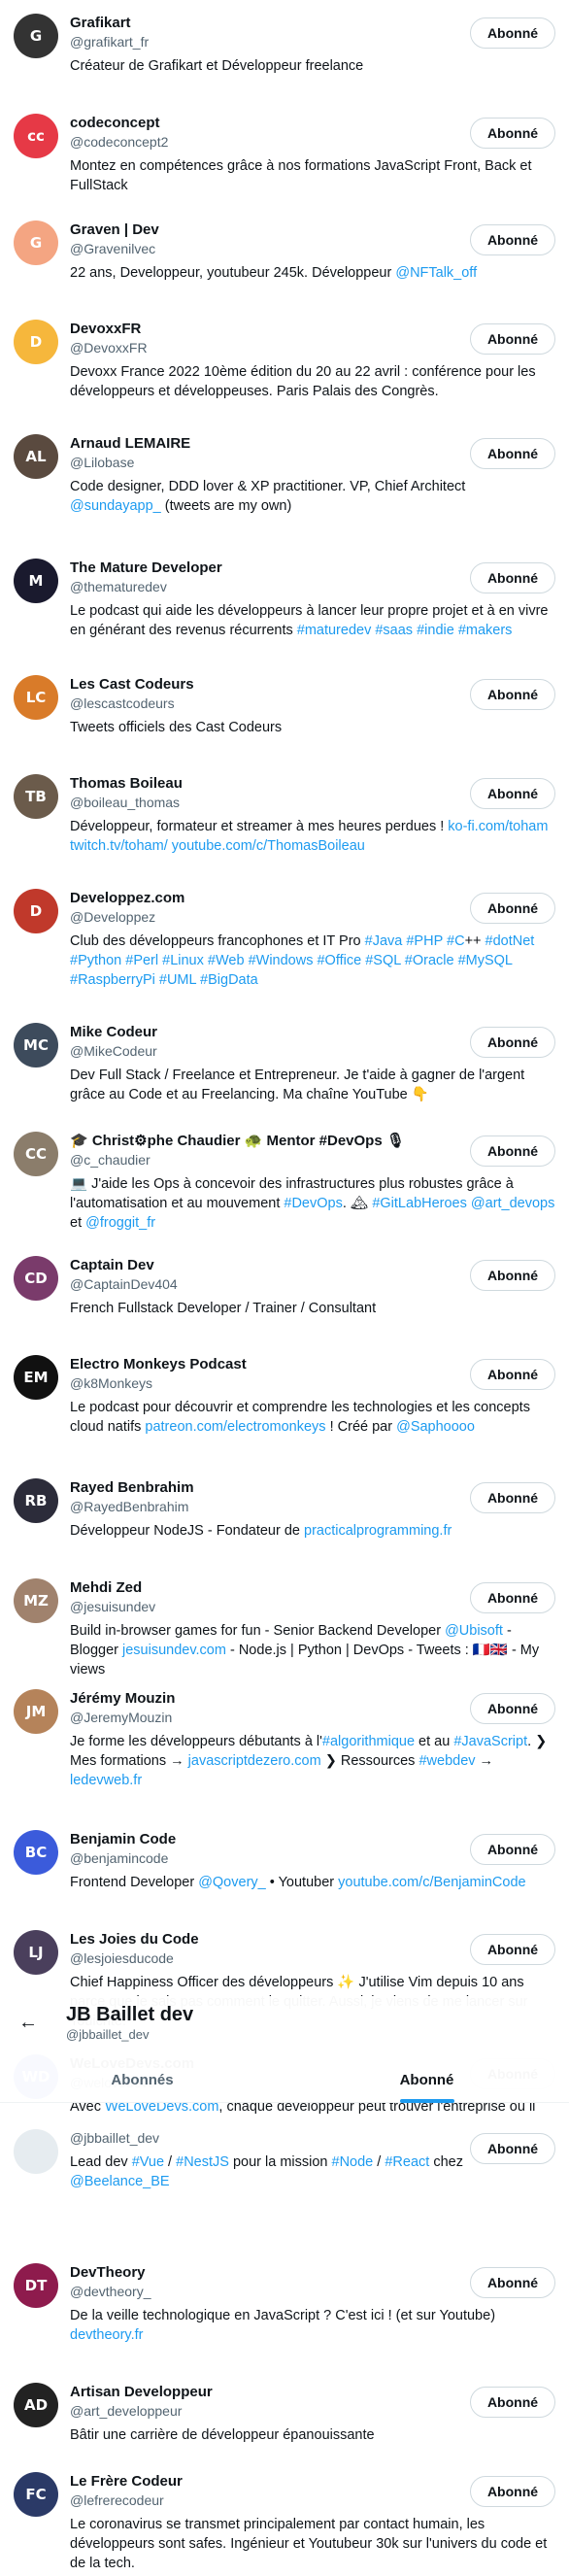 This screenshot has height=2576, width=569. What do you see at coordinates (36, 1500) in the screenshot?
I see `avatar: RB` at bounding box center [36, 1500].